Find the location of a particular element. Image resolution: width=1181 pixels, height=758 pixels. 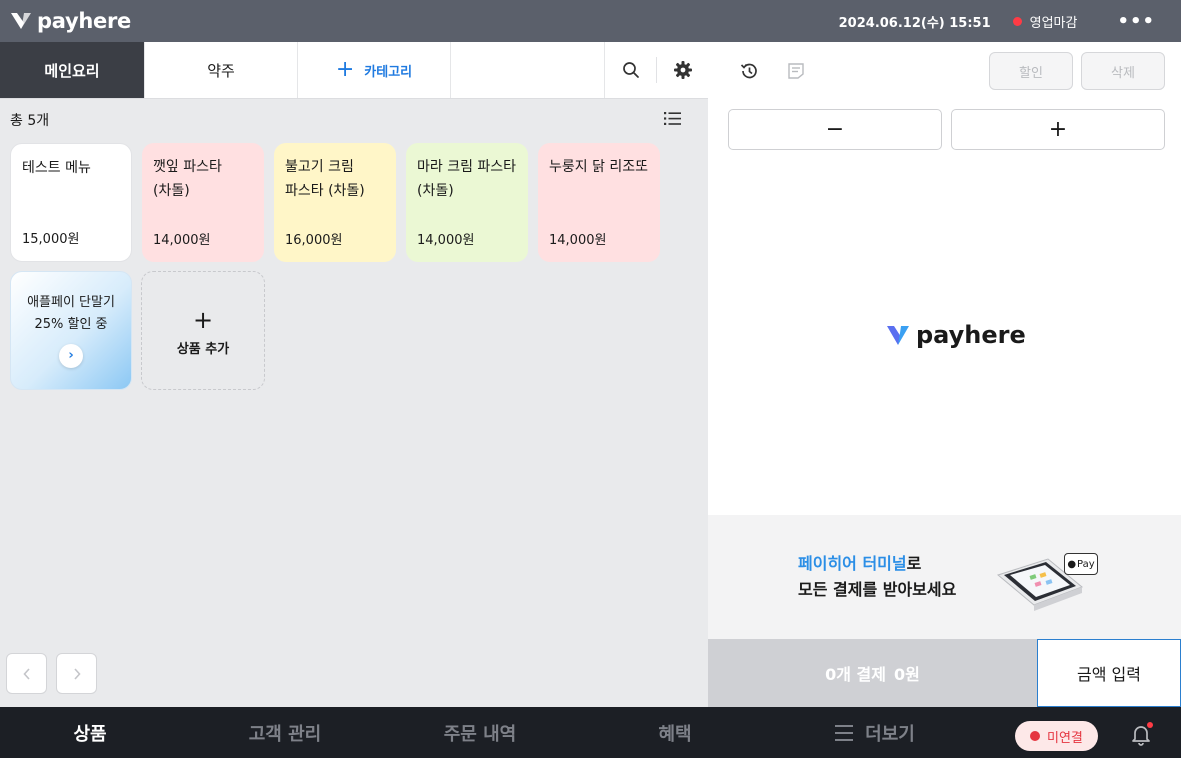

product-count: 총 5개 is located at coordinates (30, 121).